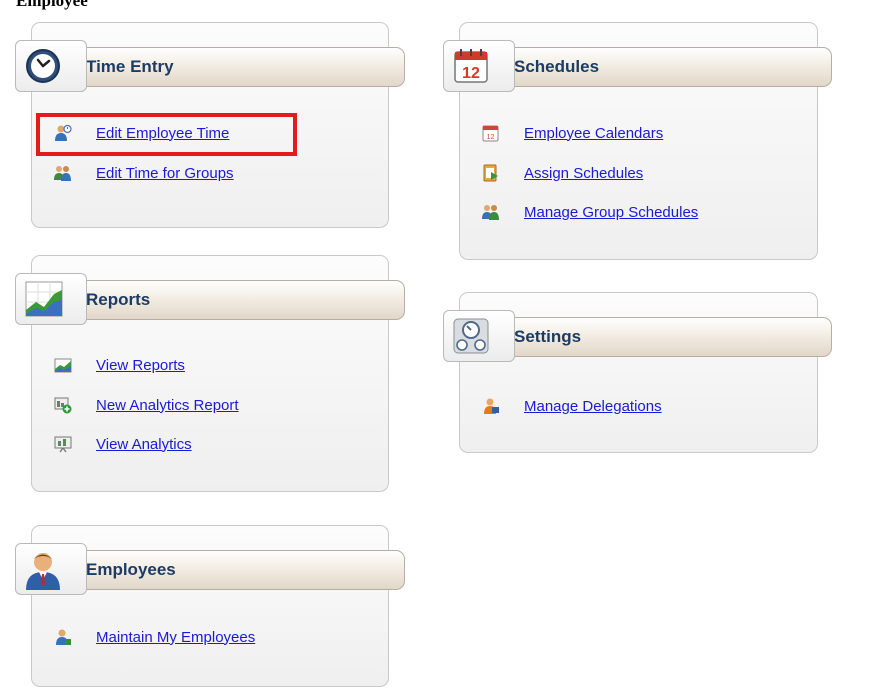 Image resolution: width=879 pixels, height=694 pixels. Describe the element at coordinates (583, 173) in the screenshot. I see `assign-schedules-link: Assign Schedules` at that location.